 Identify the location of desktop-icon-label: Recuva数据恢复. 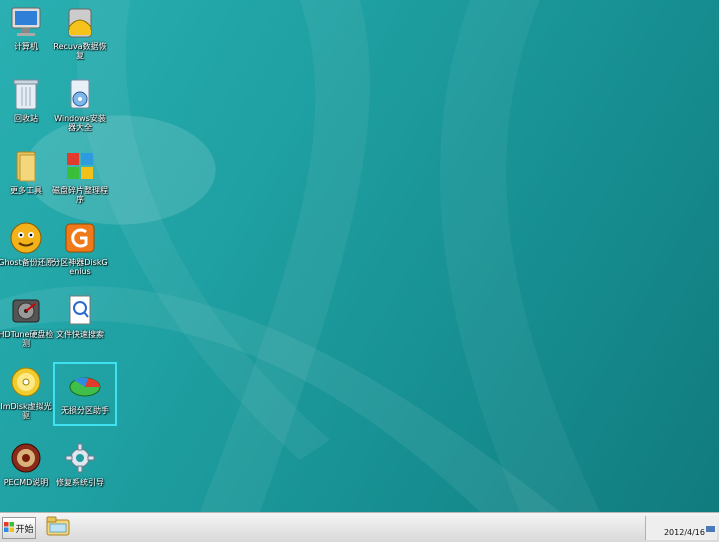
(80, 51).